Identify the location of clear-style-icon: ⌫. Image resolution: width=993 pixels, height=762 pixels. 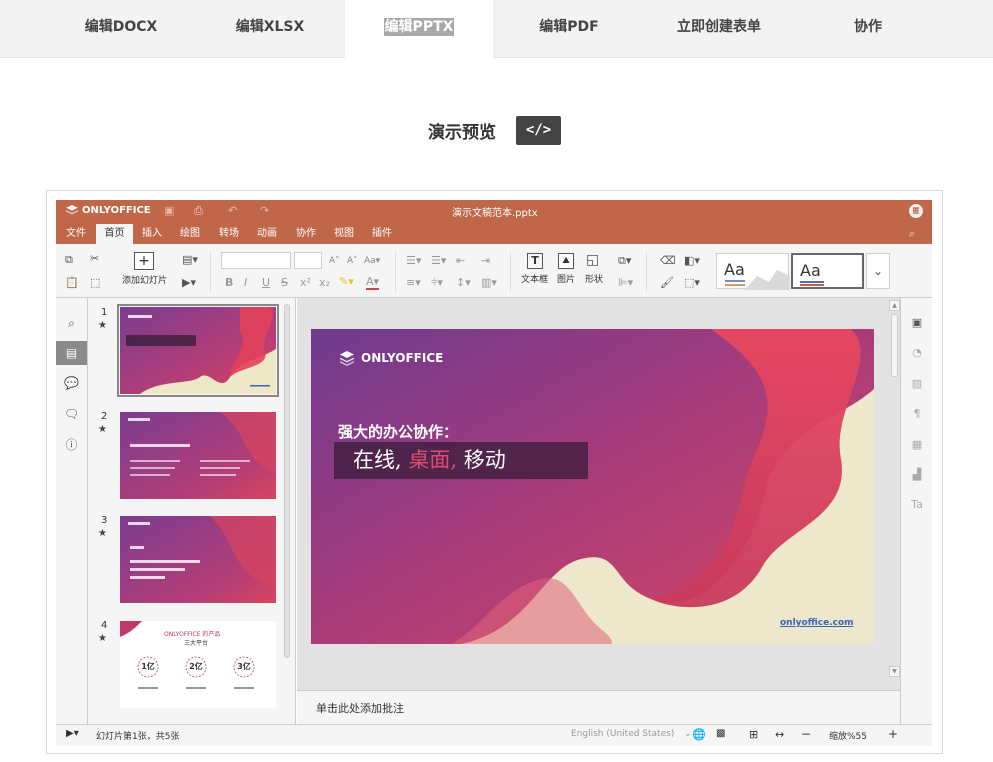
(668, 261).